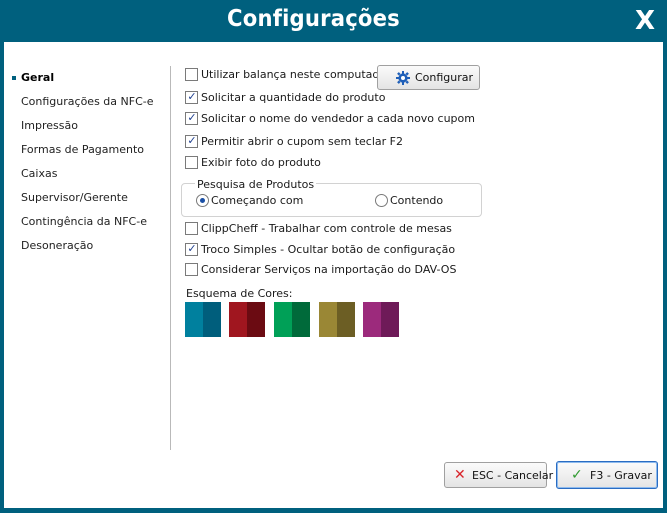 The image size is (667, 513). I want to click on color-scheme-swatch-purple, so click(381, 319).